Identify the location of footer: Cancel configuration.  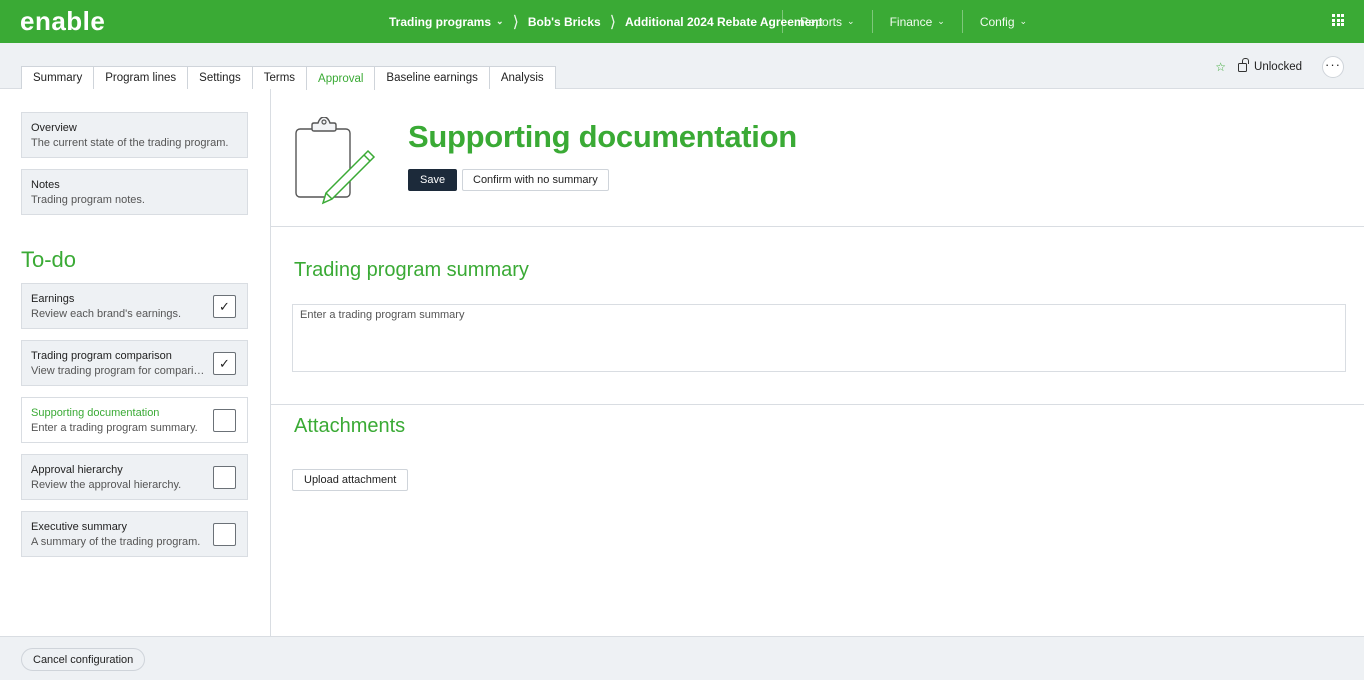
(682, 658).